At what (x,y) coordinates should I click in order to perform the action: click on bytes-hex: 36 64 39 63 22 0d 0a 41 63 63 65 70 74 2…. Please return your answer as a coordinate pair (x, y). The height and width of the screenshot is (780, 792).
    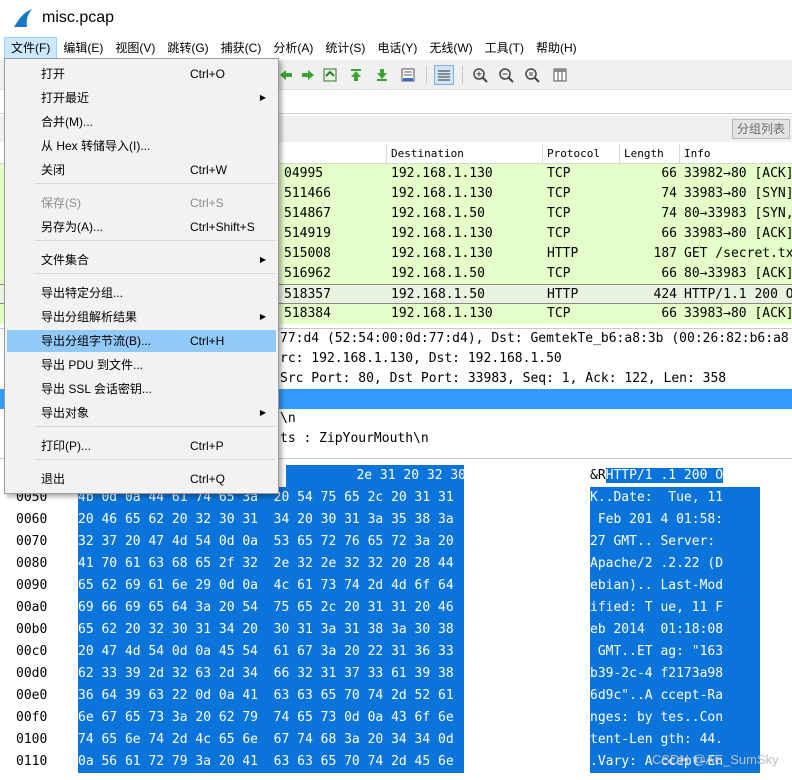
    Looking at the image, I should click on (271, 696).